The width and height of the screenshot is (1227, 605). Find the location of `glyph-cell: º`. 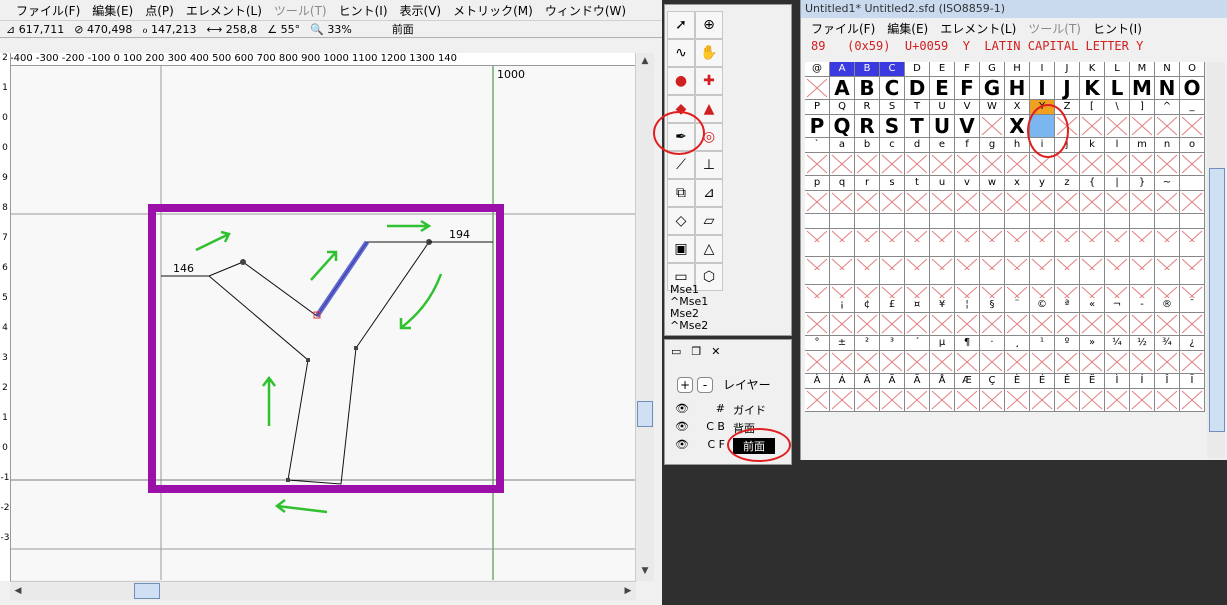

glyph-cell: º is located at coordinates (1067, 355).